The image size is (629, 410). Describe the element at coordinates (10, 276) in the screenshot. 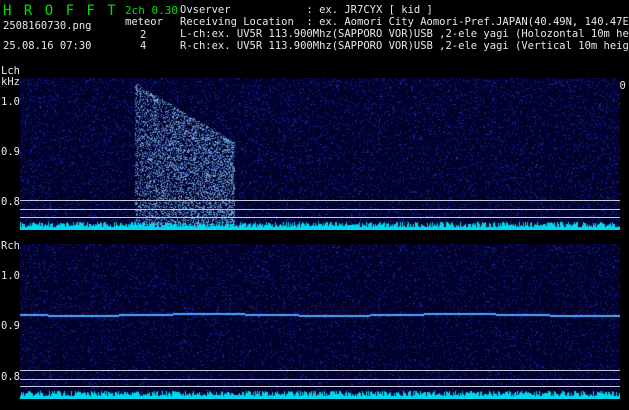

I see `rch-ytick-1.0: 1.0` at that location.